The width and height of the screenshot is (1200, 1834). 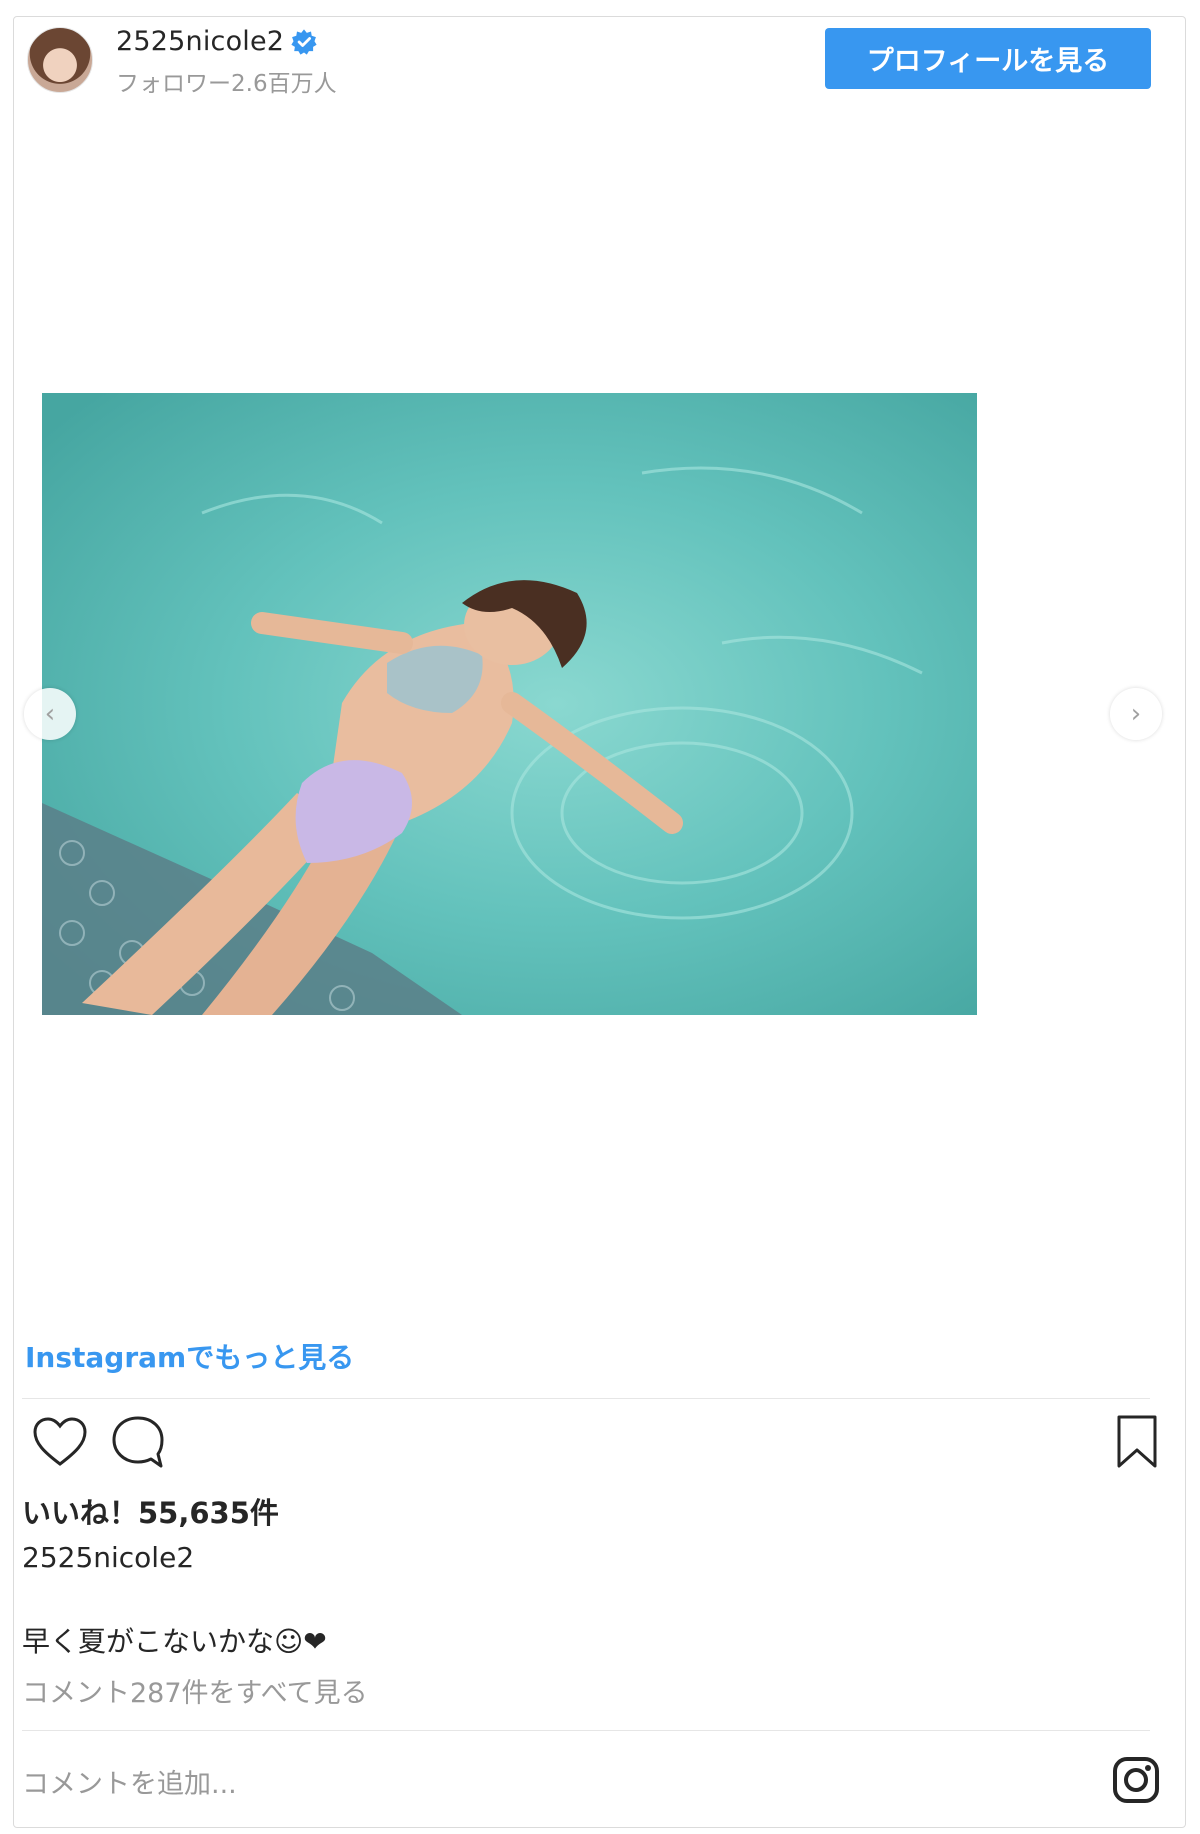 What do you see at coordinates (200, 41) in the screenshot?
I see `username: 2525nicole2` at bounding box center [200, 41].